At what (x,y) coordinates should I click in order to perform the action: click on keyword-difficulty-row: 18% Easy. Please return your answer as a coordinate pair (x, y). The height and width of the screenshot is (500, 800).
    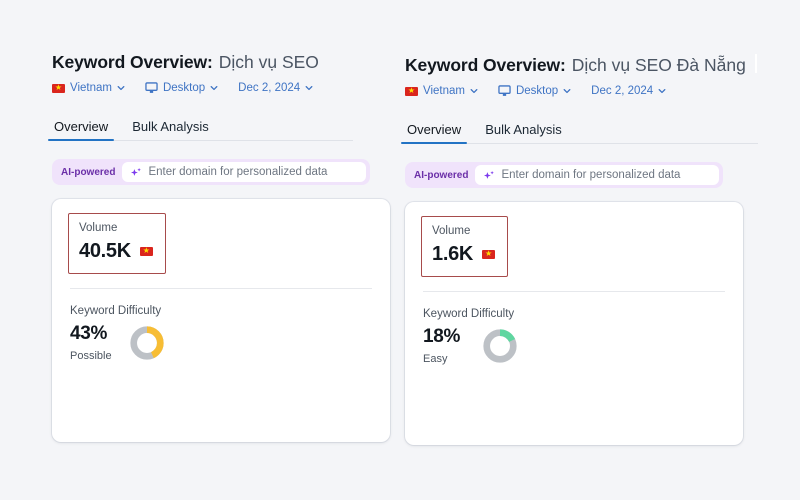
    Looking at the image, I should click on (574, 346).